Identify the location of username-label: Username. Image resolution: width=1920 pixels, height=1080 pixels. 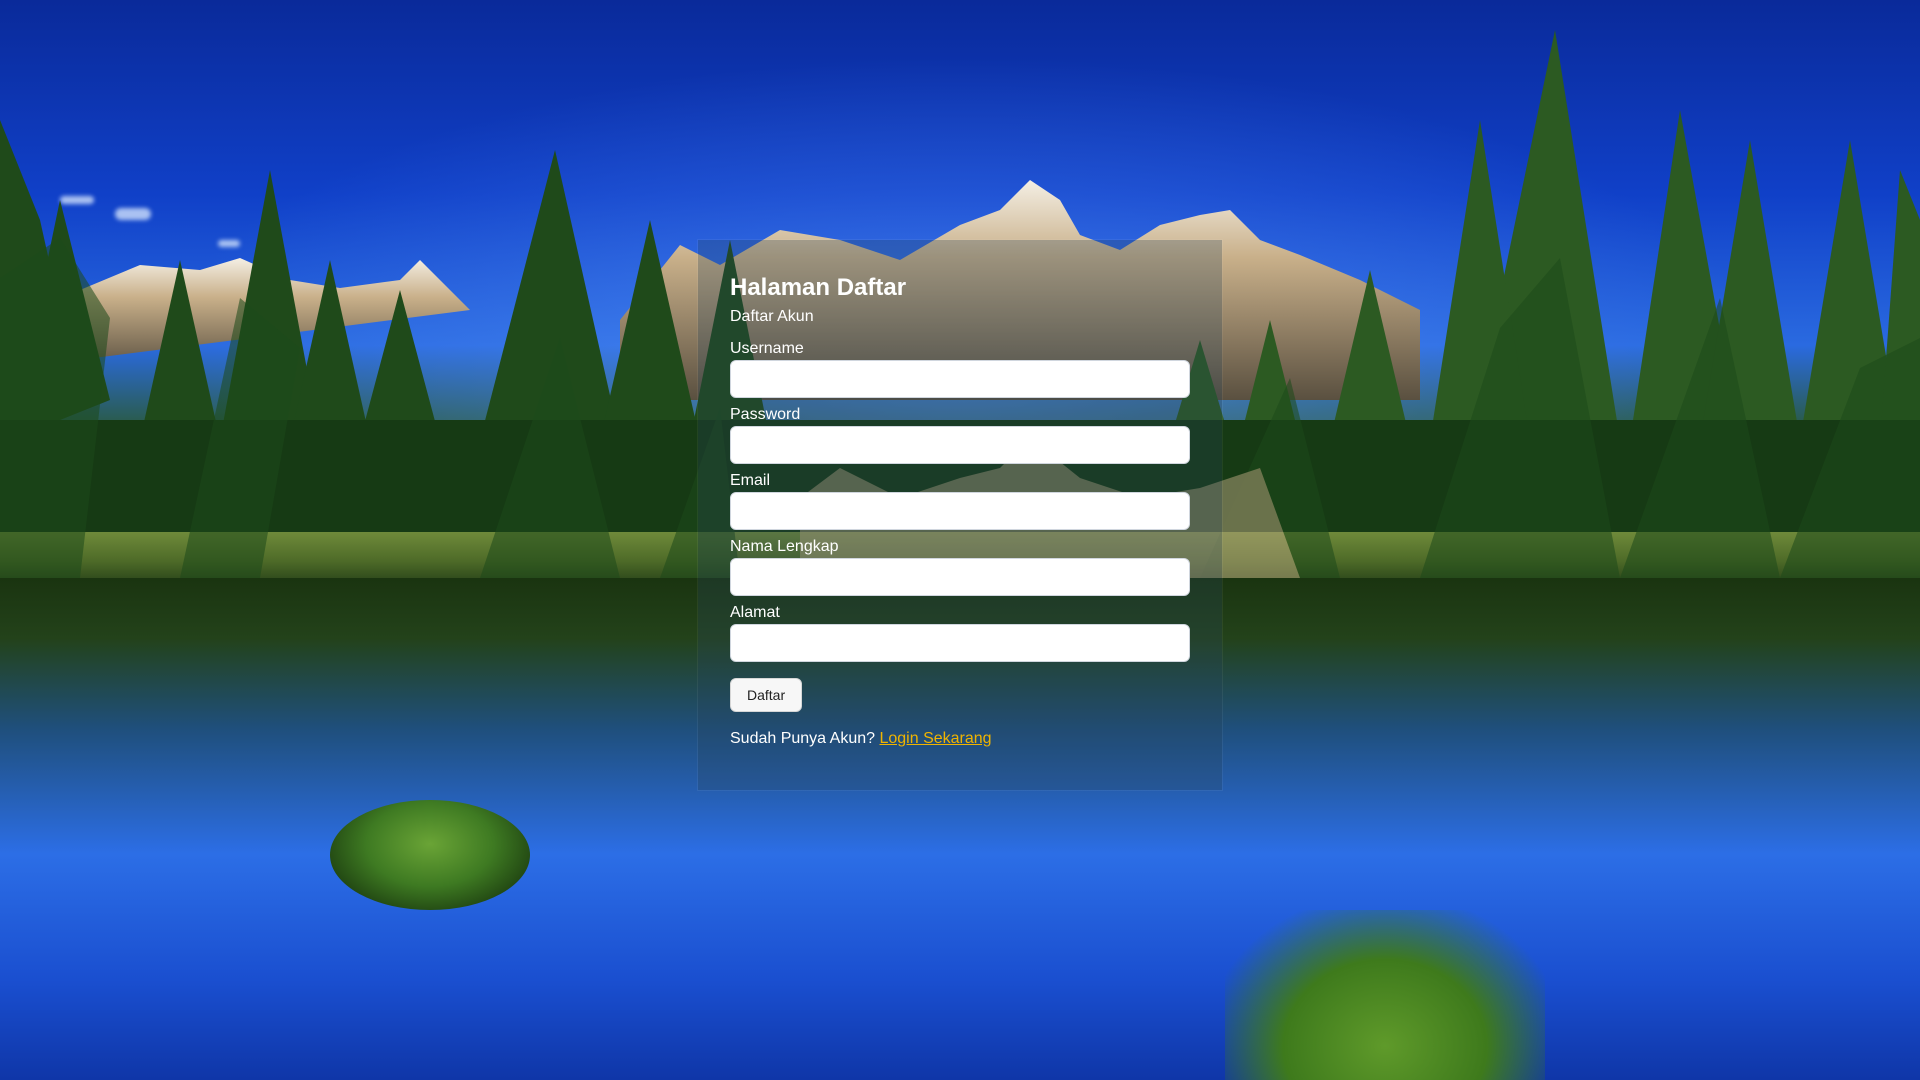
(767, 348).